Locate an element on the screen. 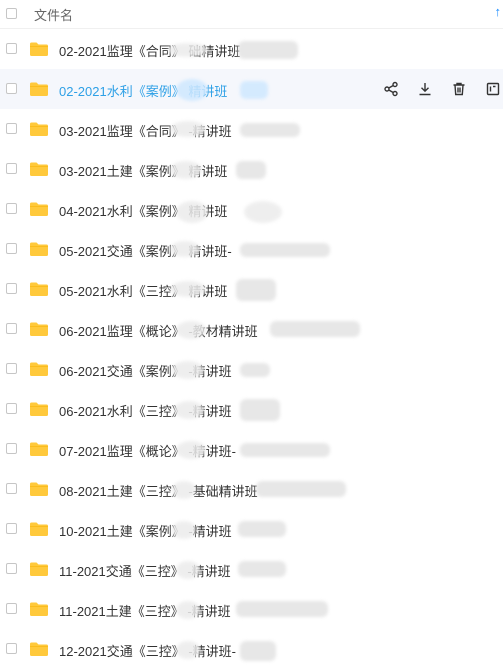 This screenshot has height=671, width=503. file-list-header: 文件名 ↑ is located at coordinates (251, 14).